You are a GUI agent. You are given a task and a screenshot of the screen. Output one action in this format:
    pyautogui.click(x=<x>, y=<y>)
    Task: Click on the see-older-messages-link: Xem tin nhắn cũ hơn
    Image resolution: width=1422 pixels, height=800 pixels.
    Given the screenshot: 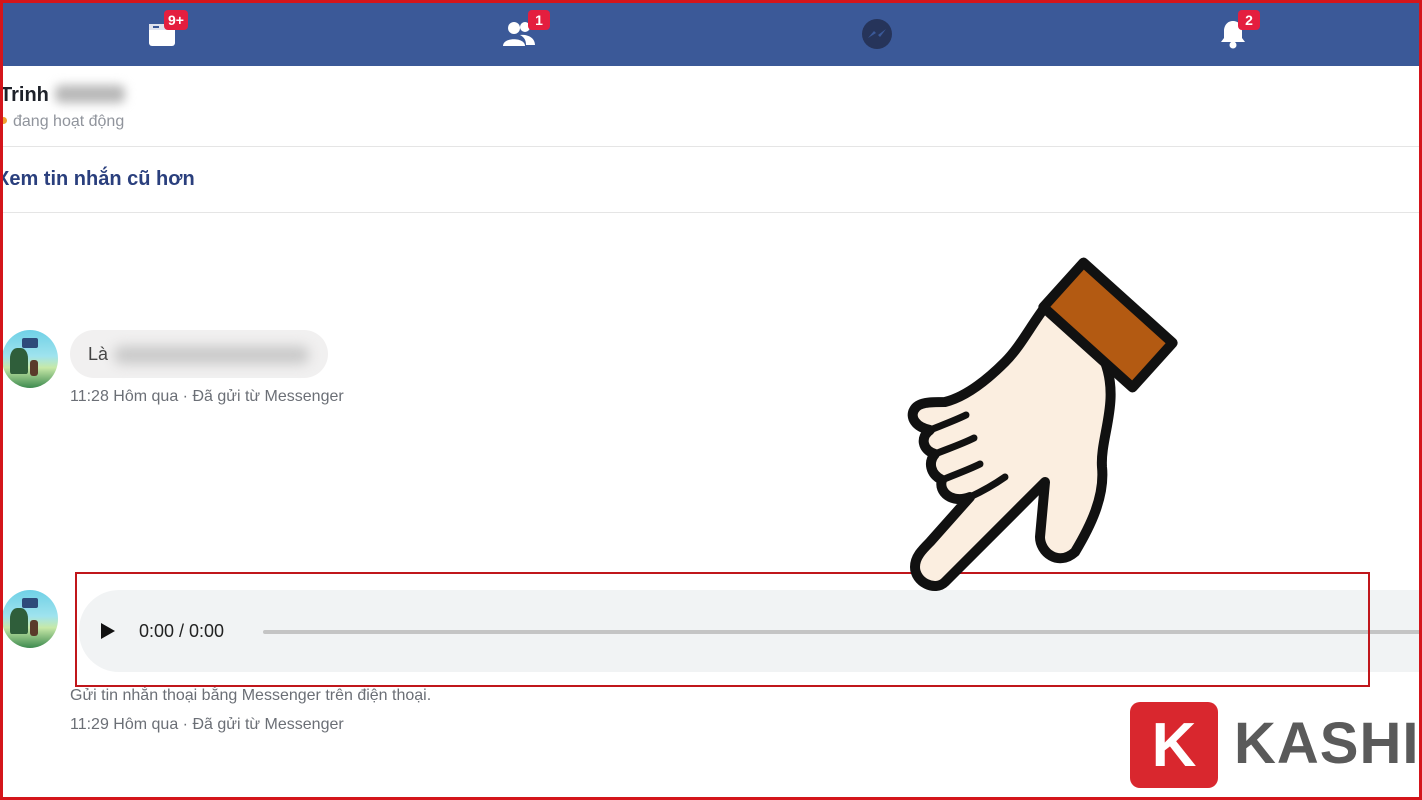 What is the action you would take?
    pyautogui.click(x=97, y=179)
    